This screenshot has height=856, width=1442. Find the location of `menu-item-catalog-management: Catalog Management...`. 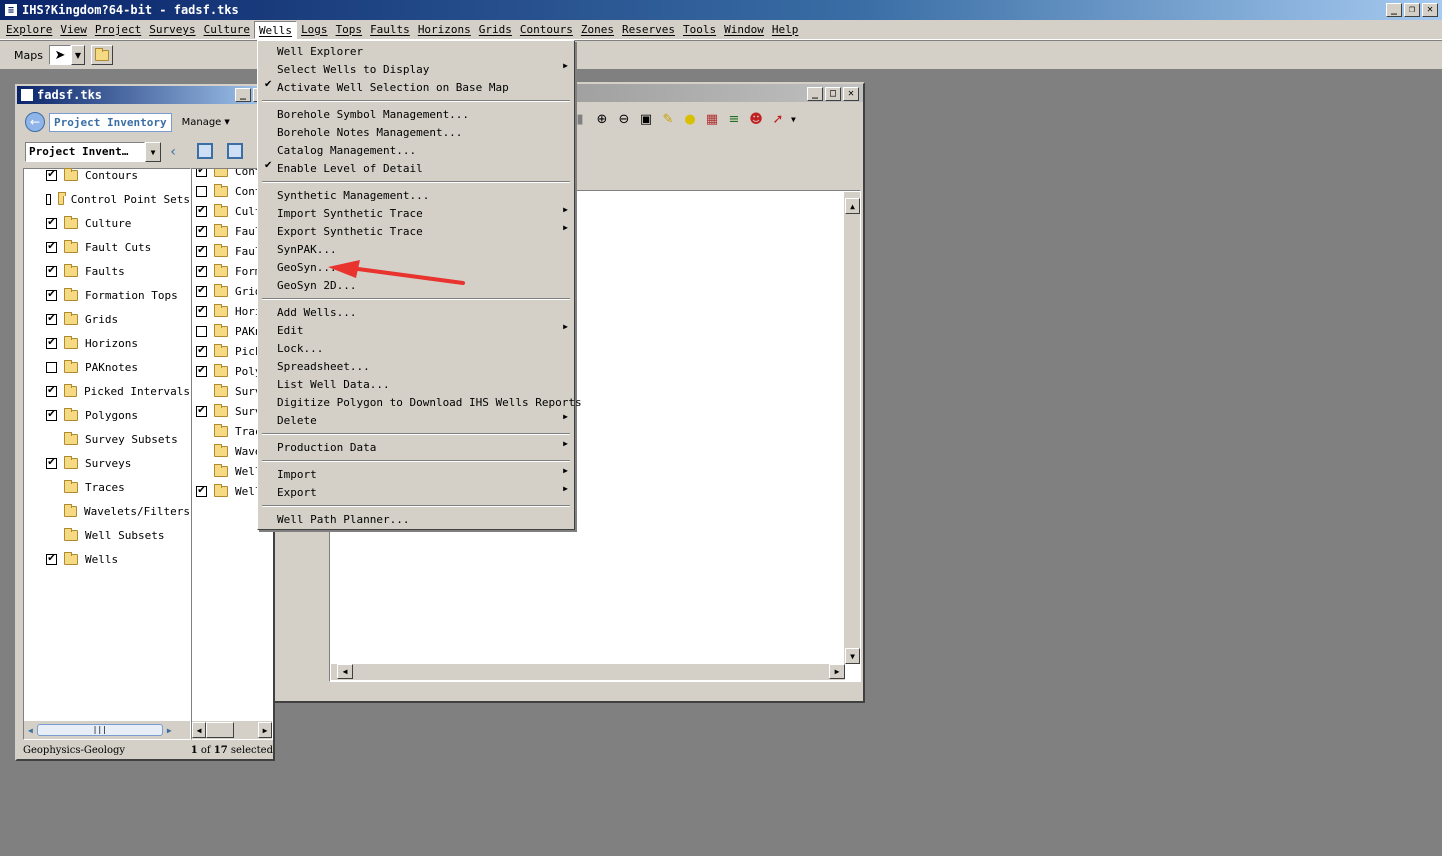

menu-item-catalog-management: Catalog Management... is located at coordinates (416, 150).